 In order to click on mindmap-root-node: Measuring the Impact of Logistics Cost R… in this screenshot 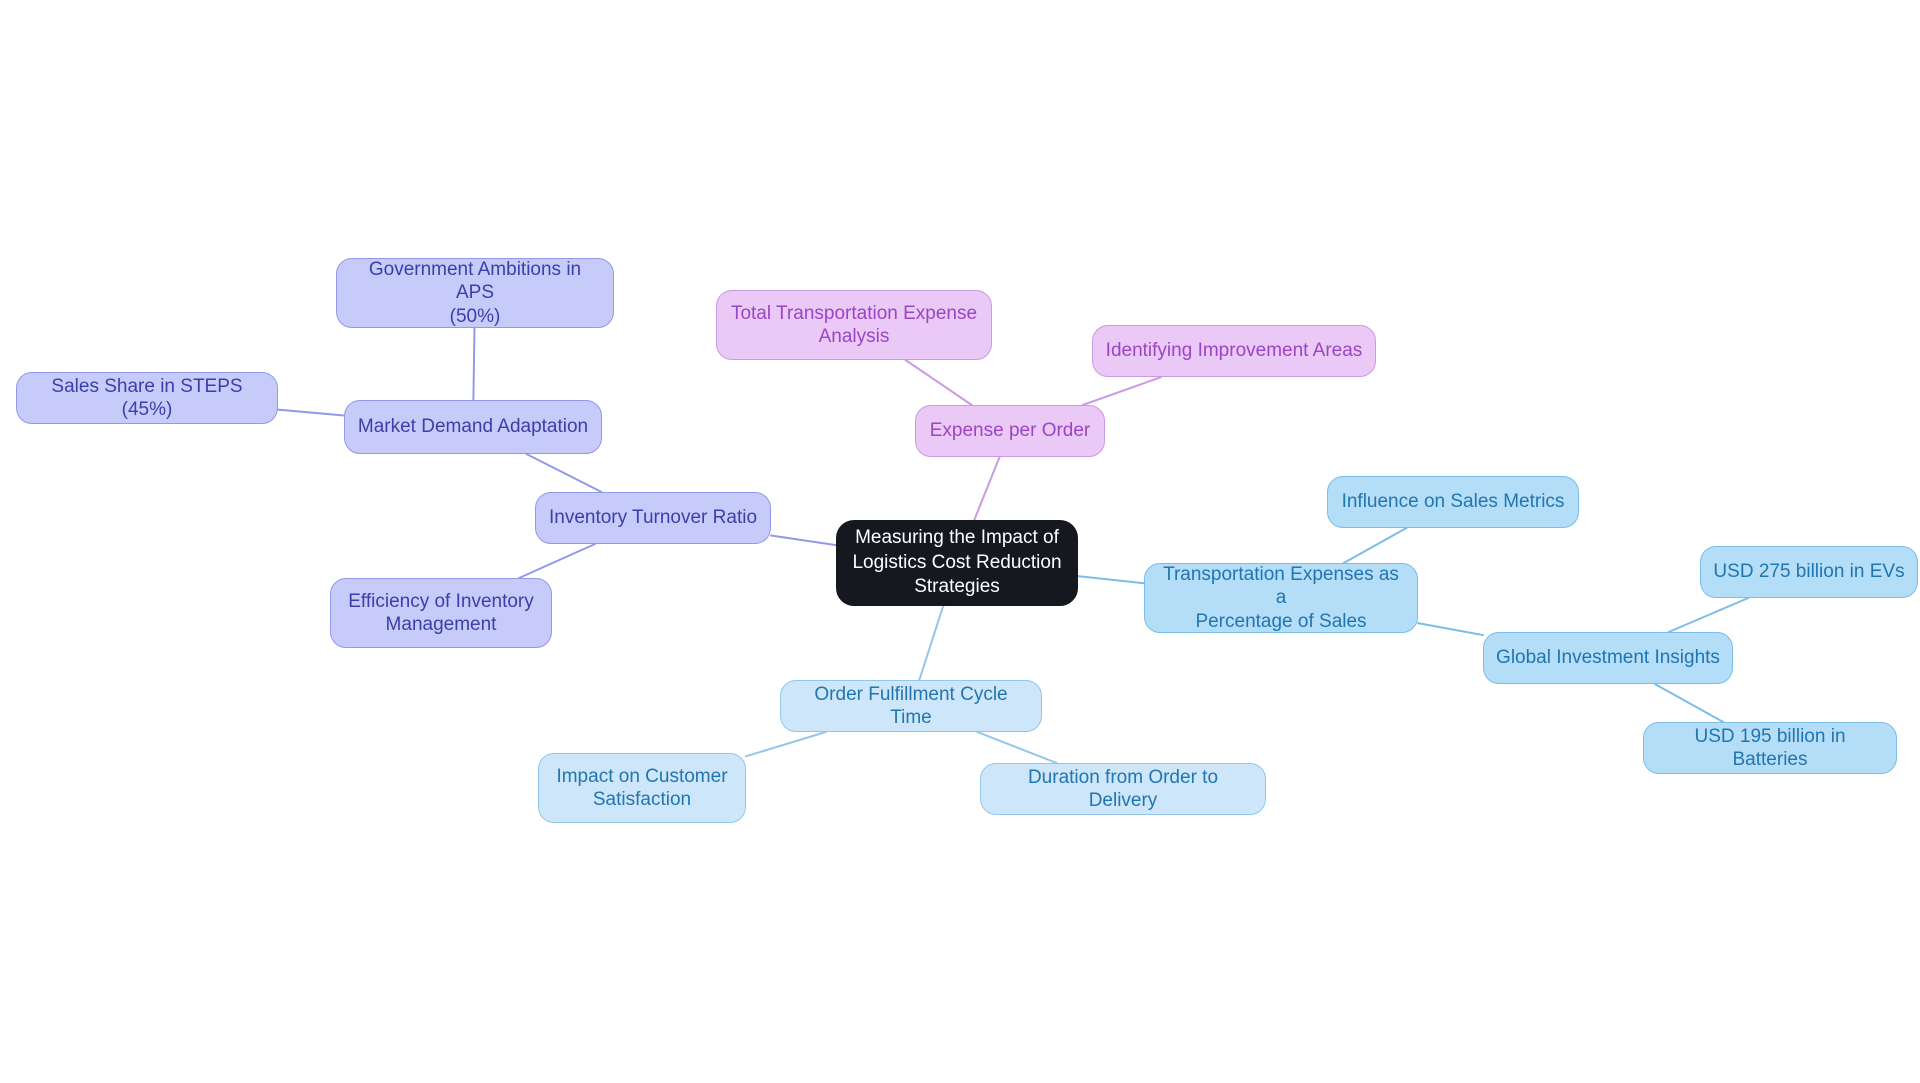, I will do `click(957, 563)`.